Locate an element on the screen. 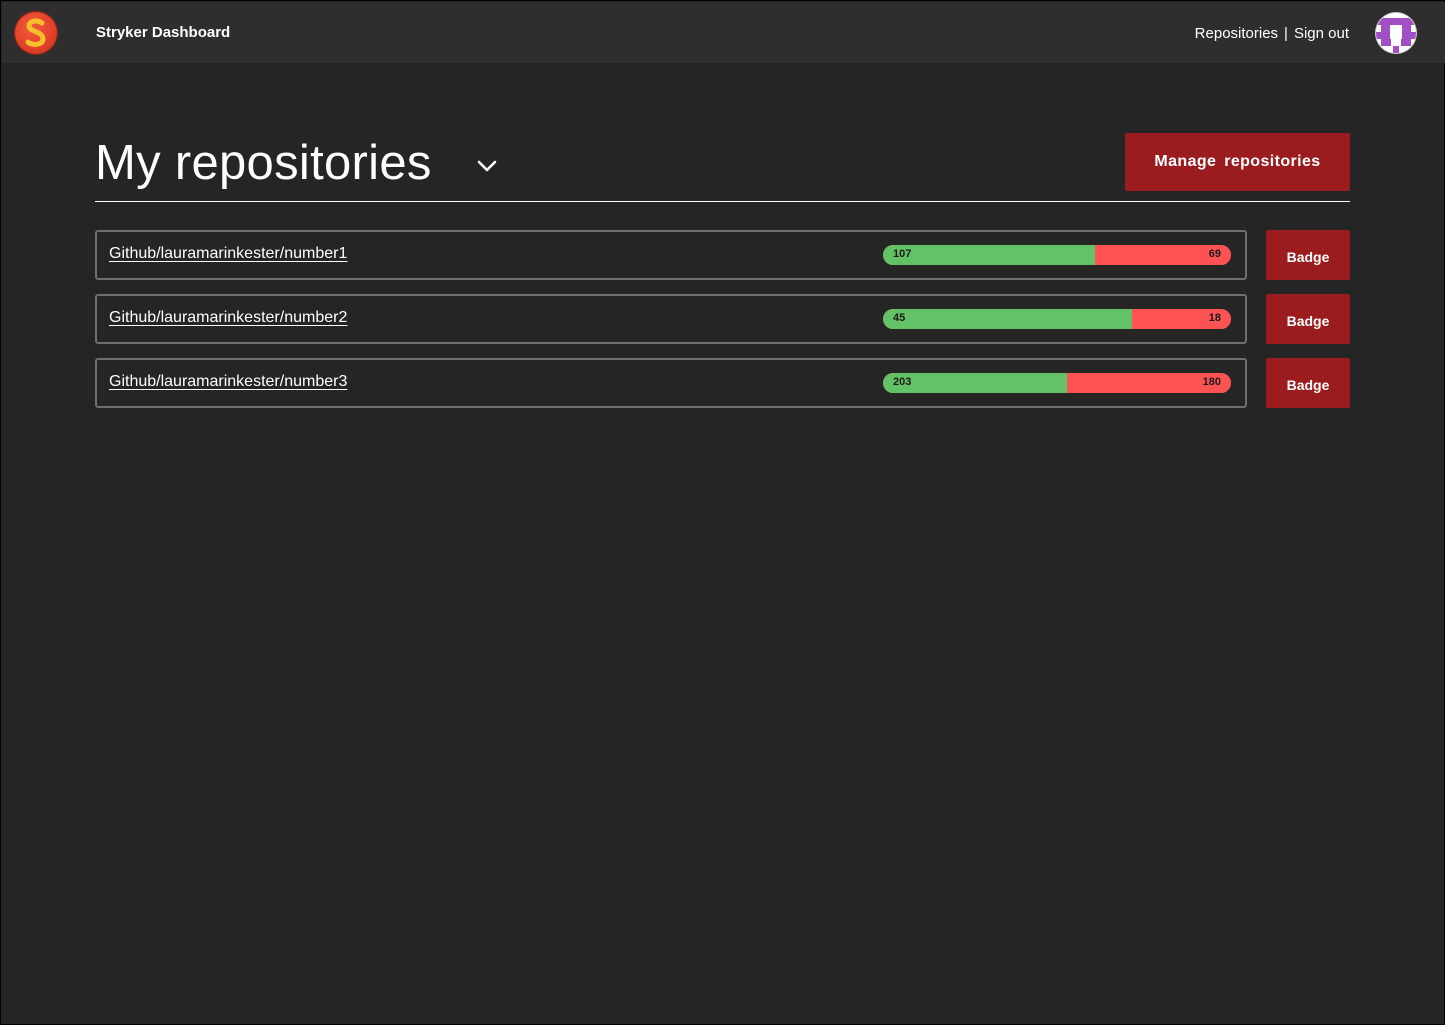 Image resolution: width=1445 pixels, height=1025 pixels. stryker-logo-icon is located at coordinates (36, 33).